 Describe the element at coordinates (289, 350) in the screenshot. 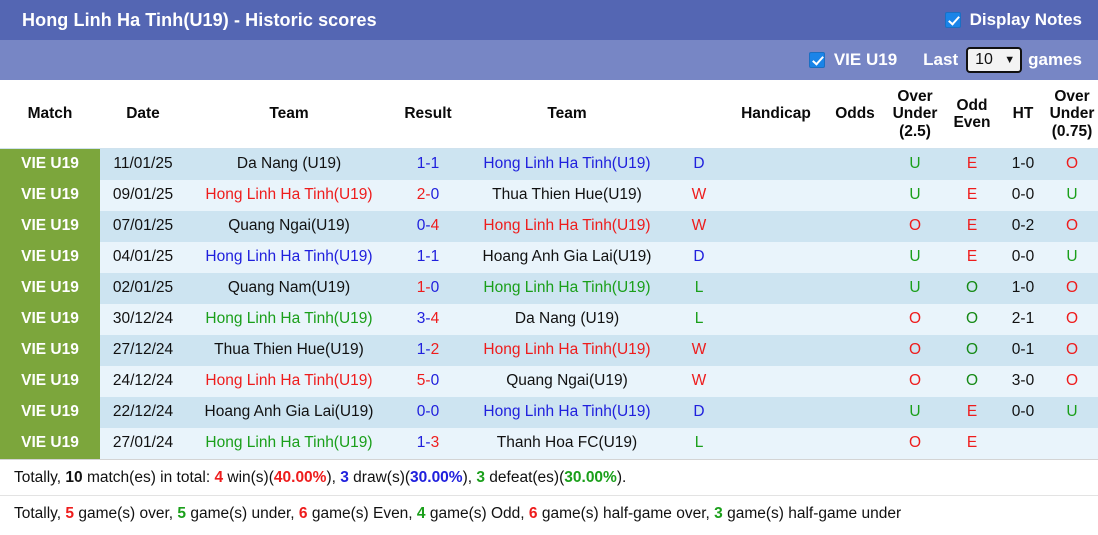

I see `cell-home-team: Thua Thien Hue(U19)` at that location.